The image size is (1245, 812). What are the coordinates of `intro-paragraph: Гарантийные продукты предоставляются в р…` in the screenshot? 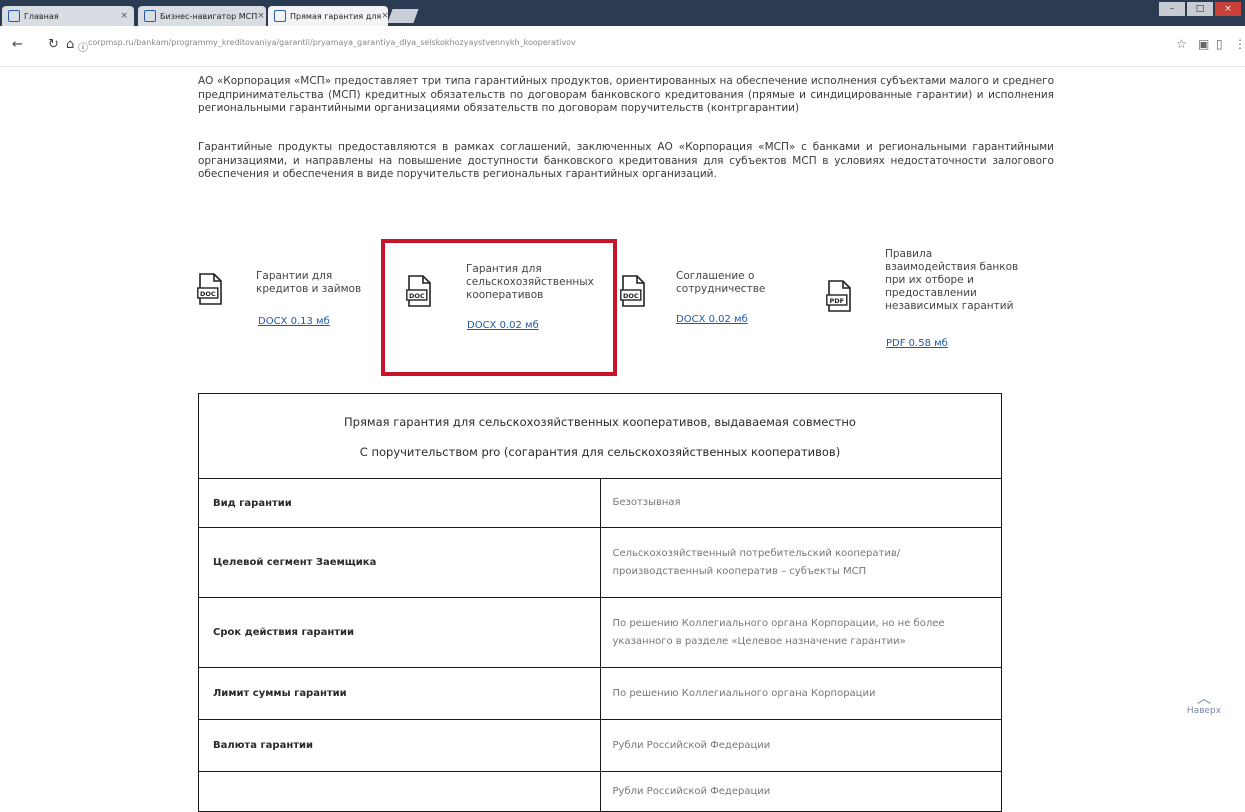 It's located at (626, 160).